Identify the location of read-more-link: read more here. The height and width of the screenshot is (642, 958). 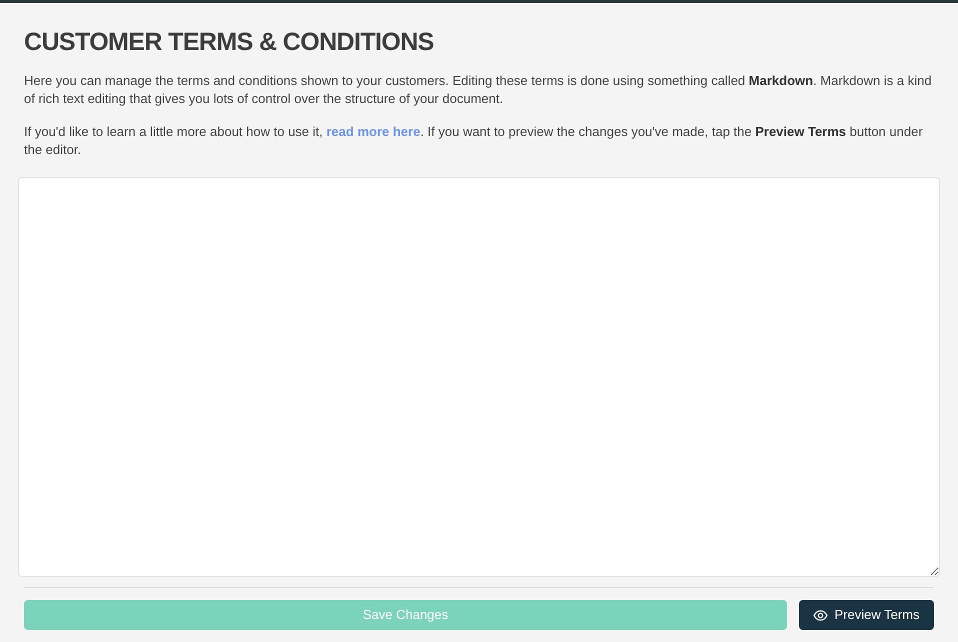
(373, 131).